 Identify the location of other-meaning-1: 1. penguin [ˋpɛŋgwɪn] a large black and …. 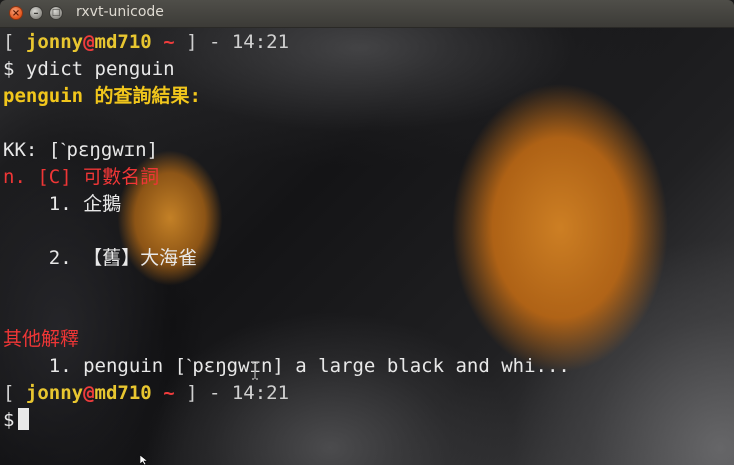
(286, 366).